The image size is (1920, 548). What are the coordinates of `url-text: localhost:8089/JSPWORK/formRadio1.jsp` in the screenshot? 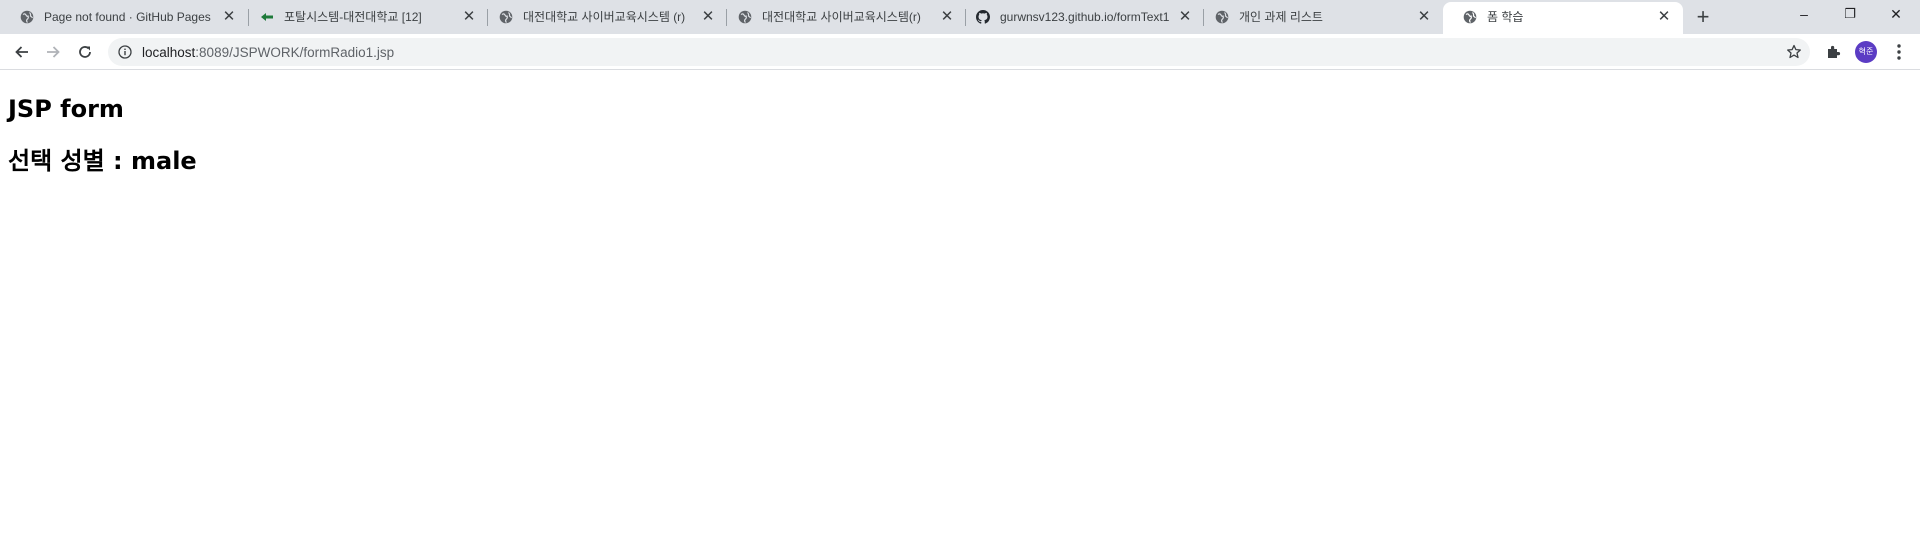 It's located at (268, 52).